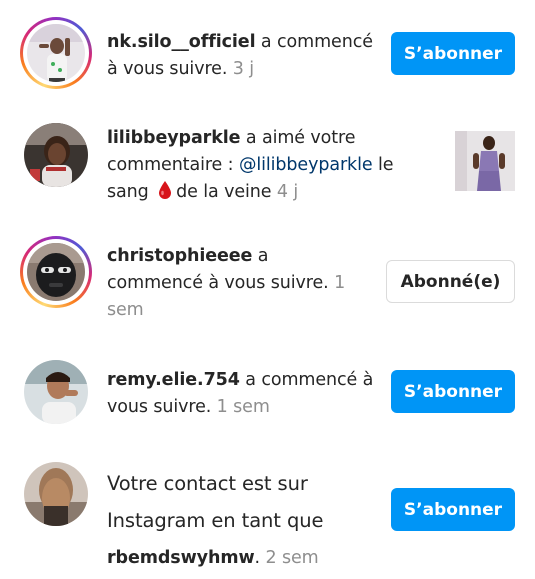  Describe the element at coordinates (181, 558) in the screenshot. I see `username-link: rbemdswyhmw` at that location.